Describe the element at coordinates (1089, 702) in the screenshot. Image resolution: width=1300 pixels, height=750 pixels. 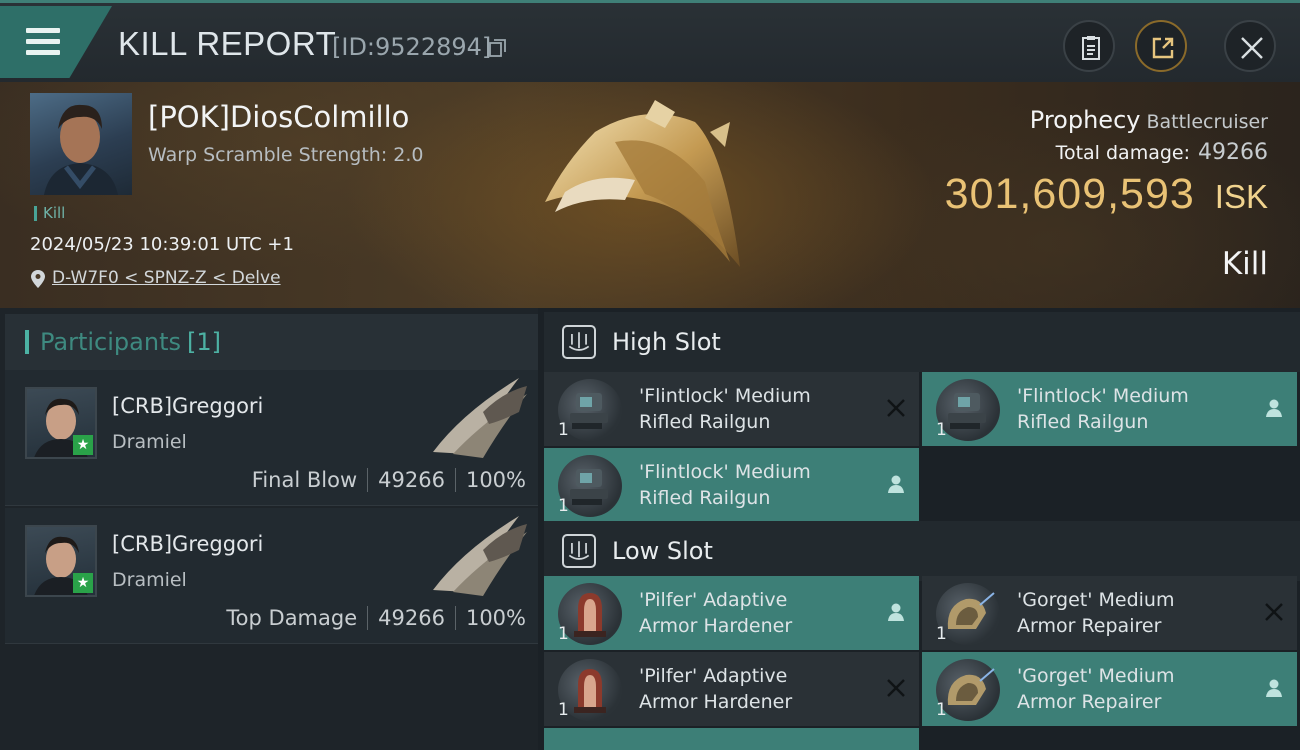
I see `module-name-line2: Armor Repairer` at that location.